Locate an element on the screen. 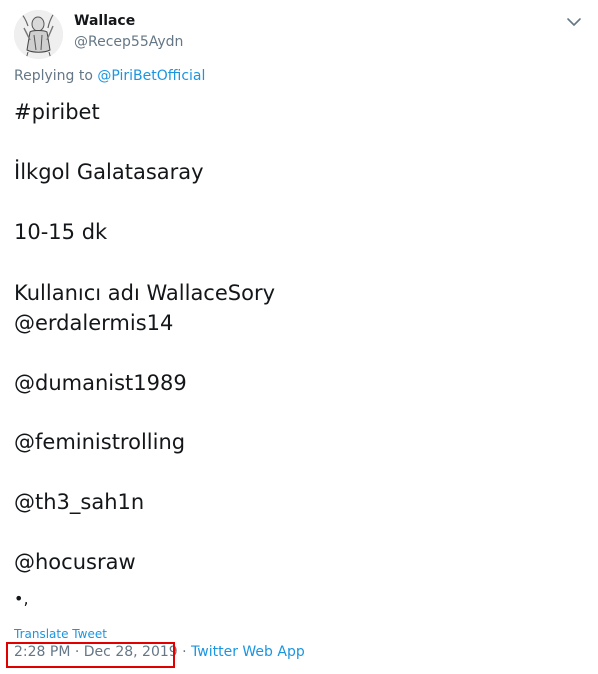  tweet-trailing-text: •, is located at coordinates (21, 598).